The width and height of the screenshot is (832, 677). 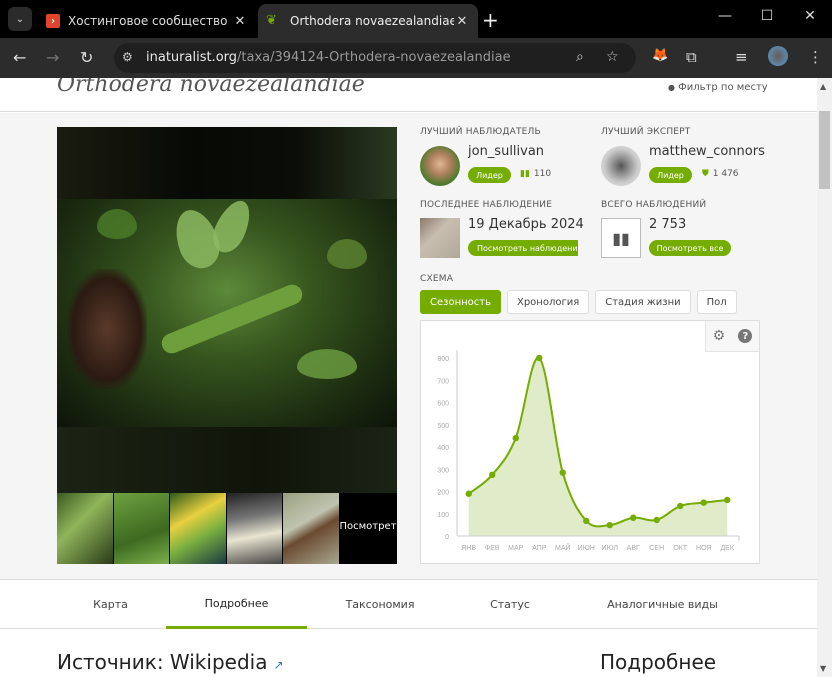 What do you see at coordinates (506, 151) in the screenshot?
I see `top-observer-username: jon_sullivan` at bounding box center [506, 151].